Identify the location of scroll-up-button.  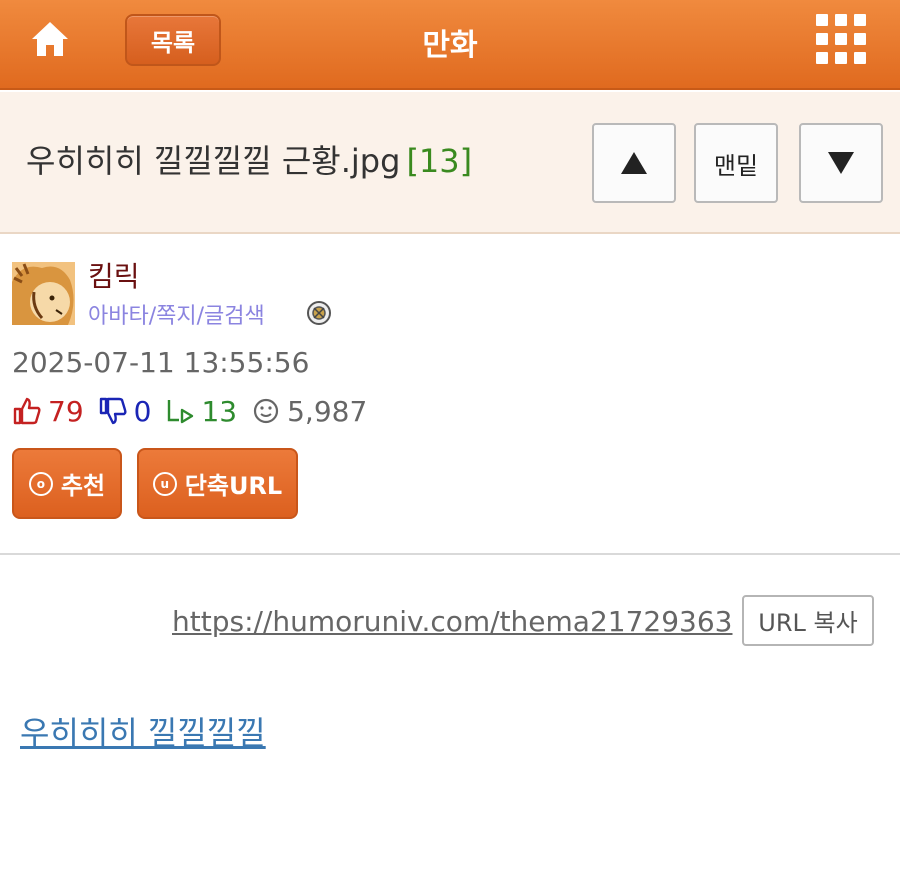
(634, 163).